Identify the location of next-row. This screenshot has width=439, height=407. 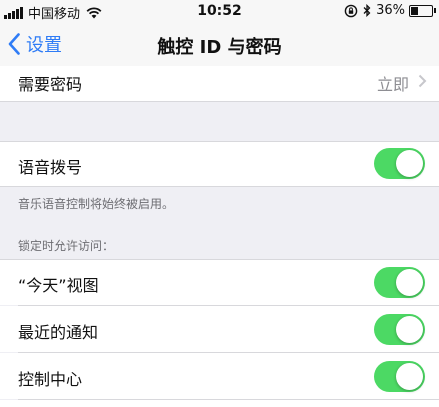
(219, 403).